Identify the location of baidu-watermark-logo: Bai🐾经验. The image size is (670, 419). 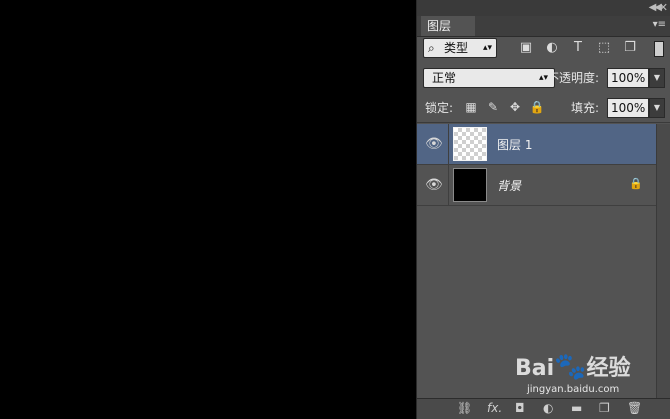
(573, 366).